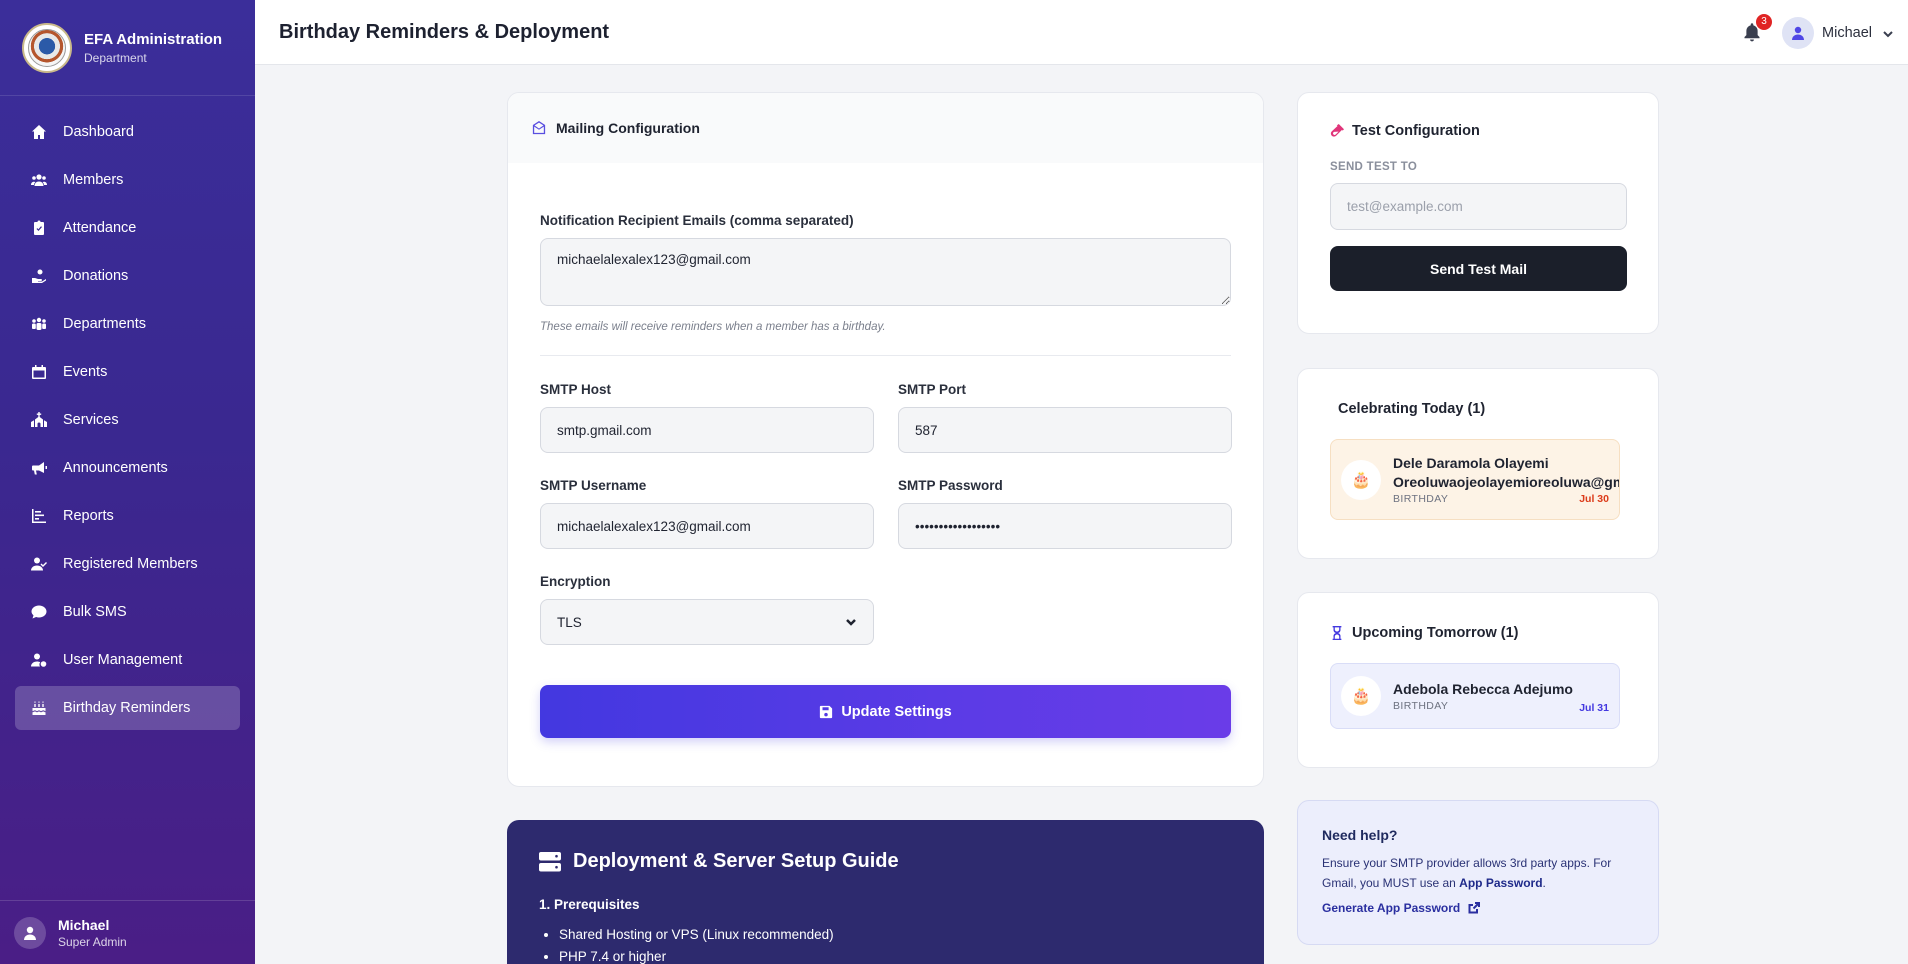 The height and width of the screenshot is (964, 1908). What do you see at coordinates (1483, 689) in the screenshot?
I see `birthday-name: Adebola Rebecca Adejumo` at bounding box center [1483, 689].